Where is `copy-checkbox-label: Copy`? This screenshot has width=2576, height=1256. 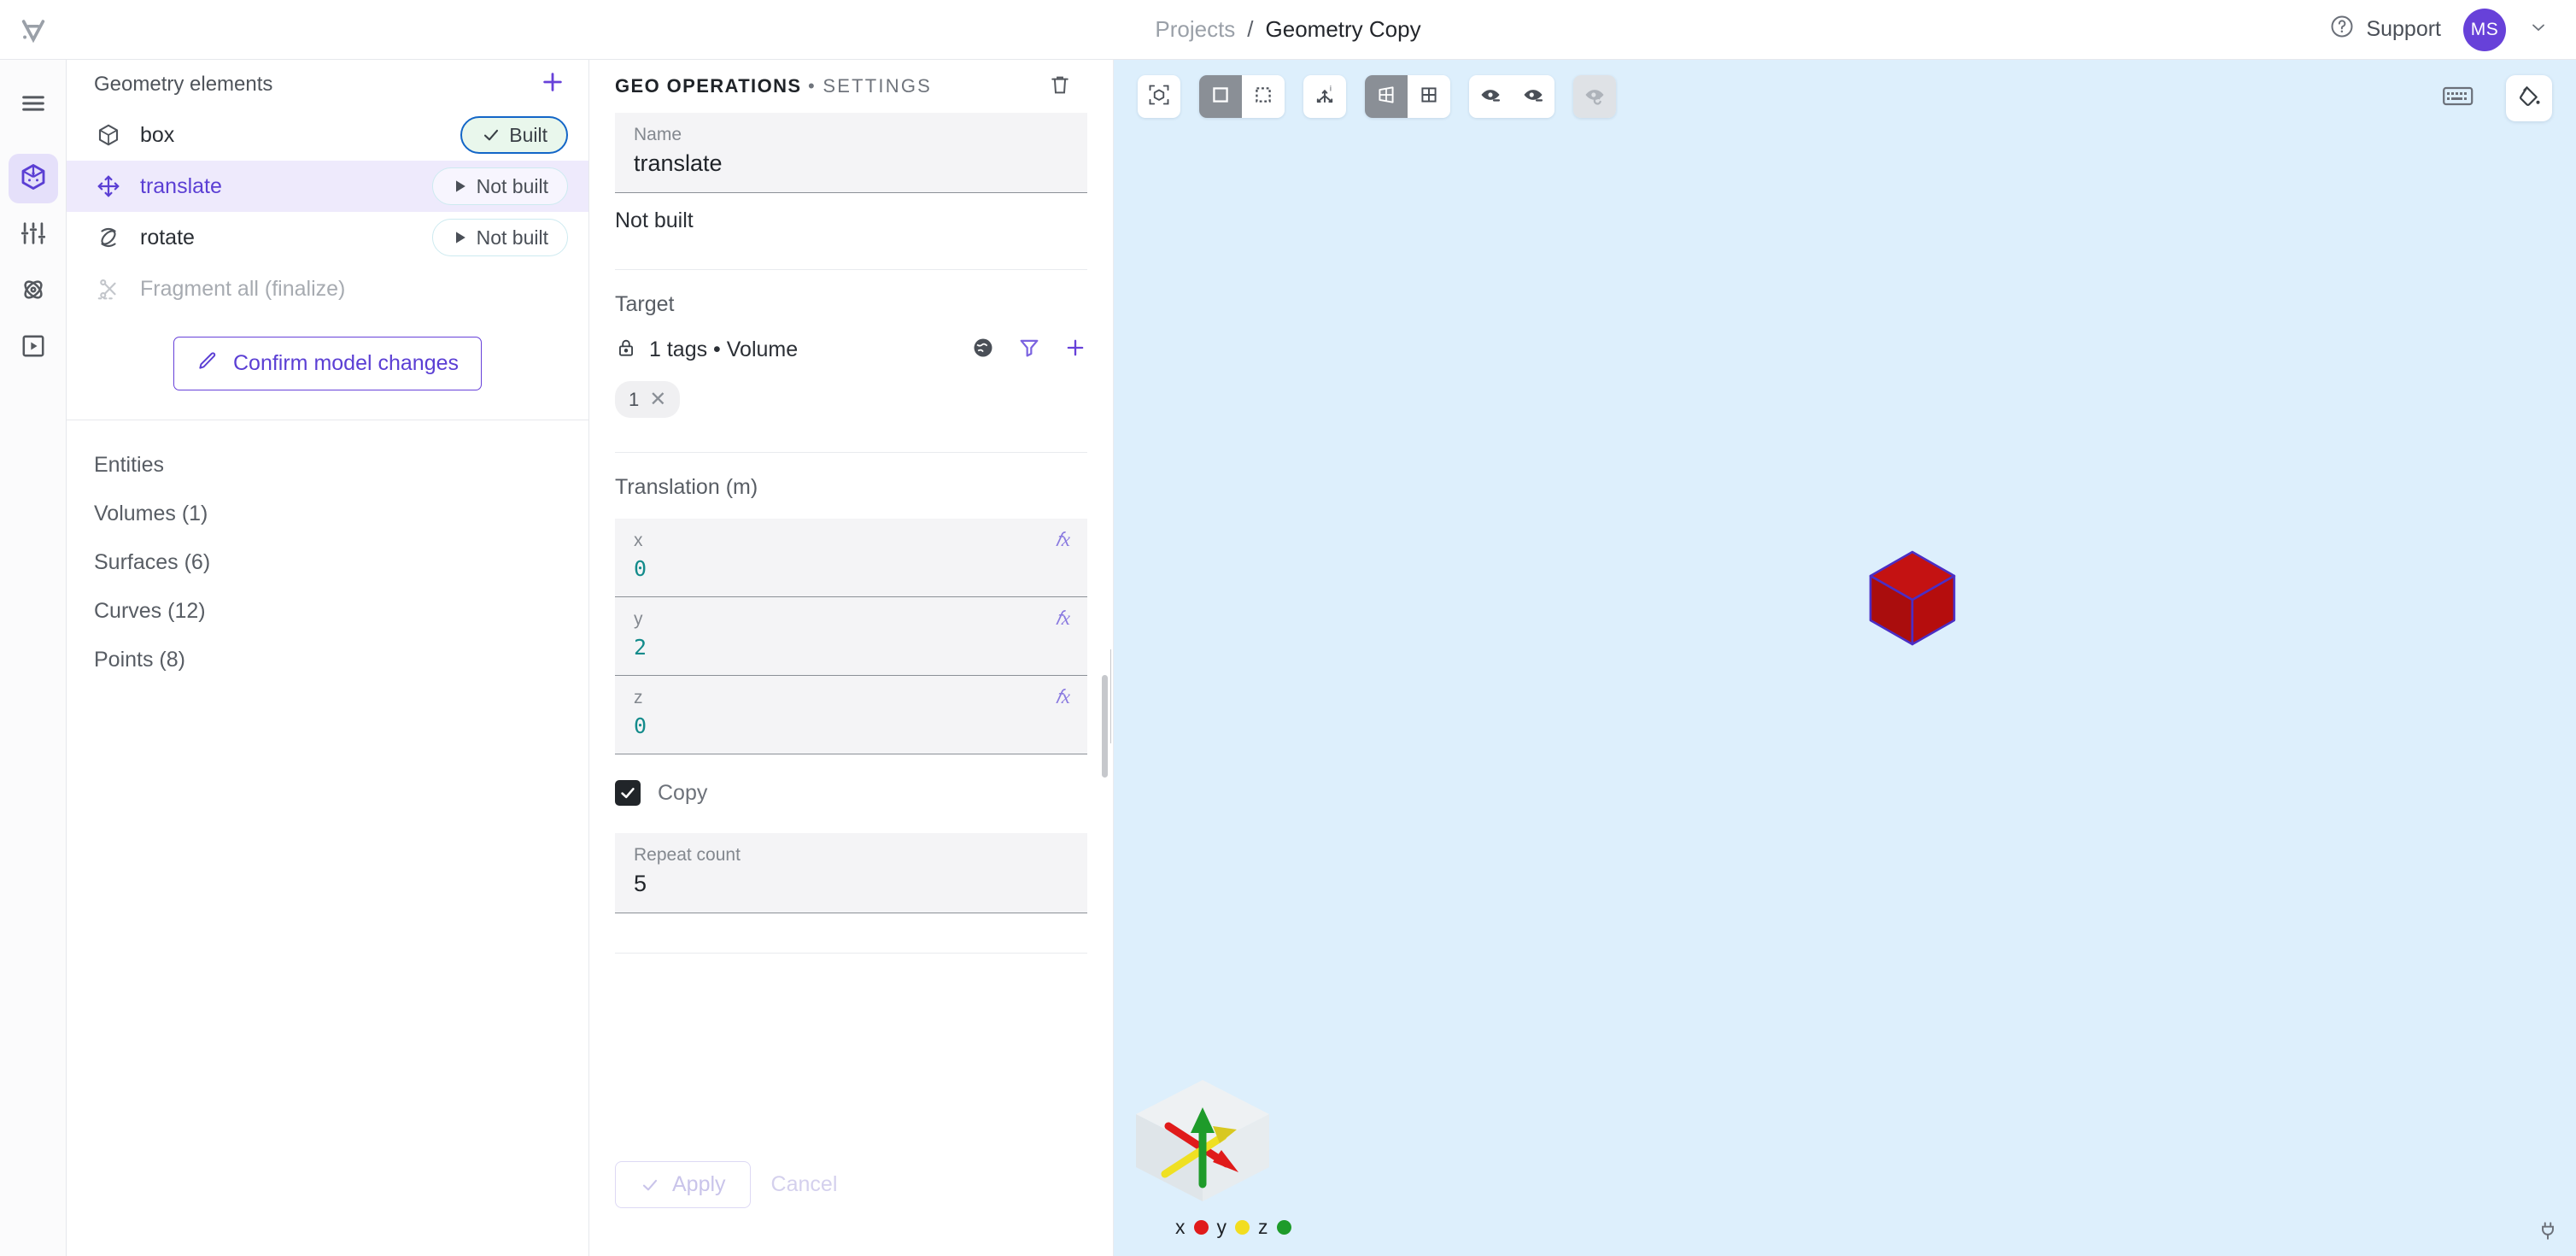
copy-checkbox-label: Copy is located at coordinates (683, 792).